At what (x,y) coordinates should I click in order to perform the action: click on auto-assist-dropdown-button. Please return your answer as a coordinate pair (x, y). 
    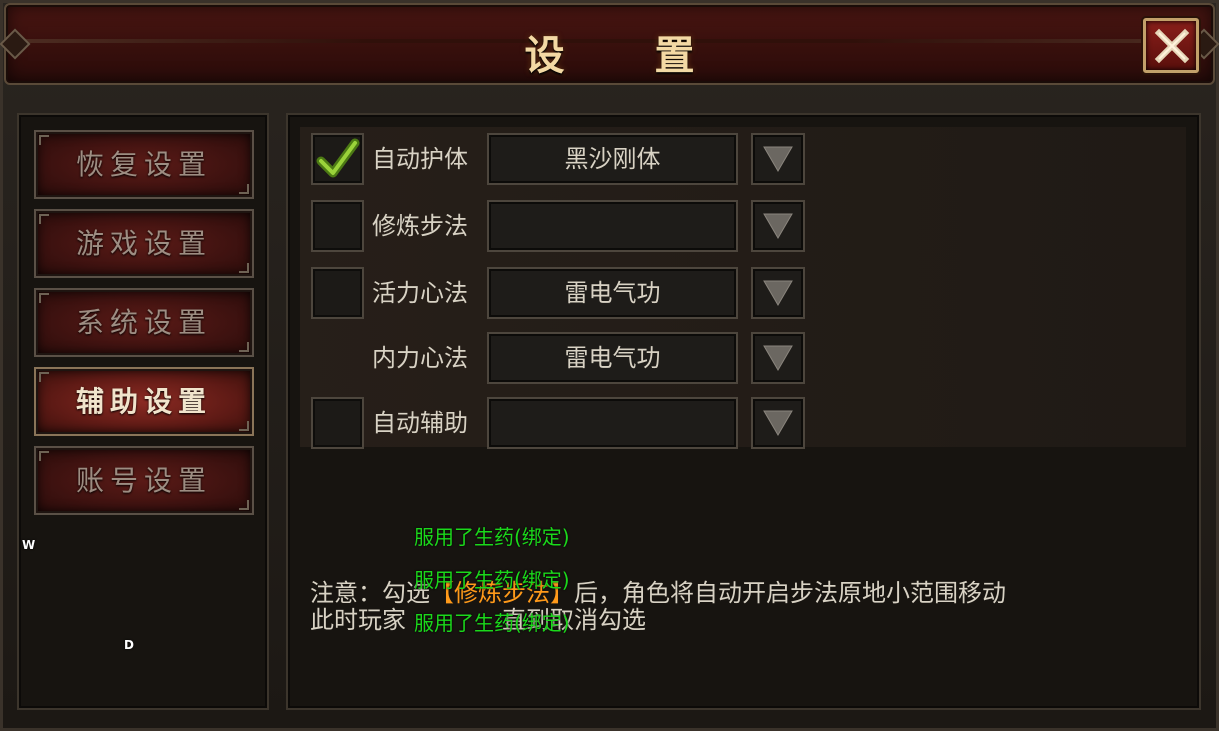
    Looking at the image, I should click on (778, 423).